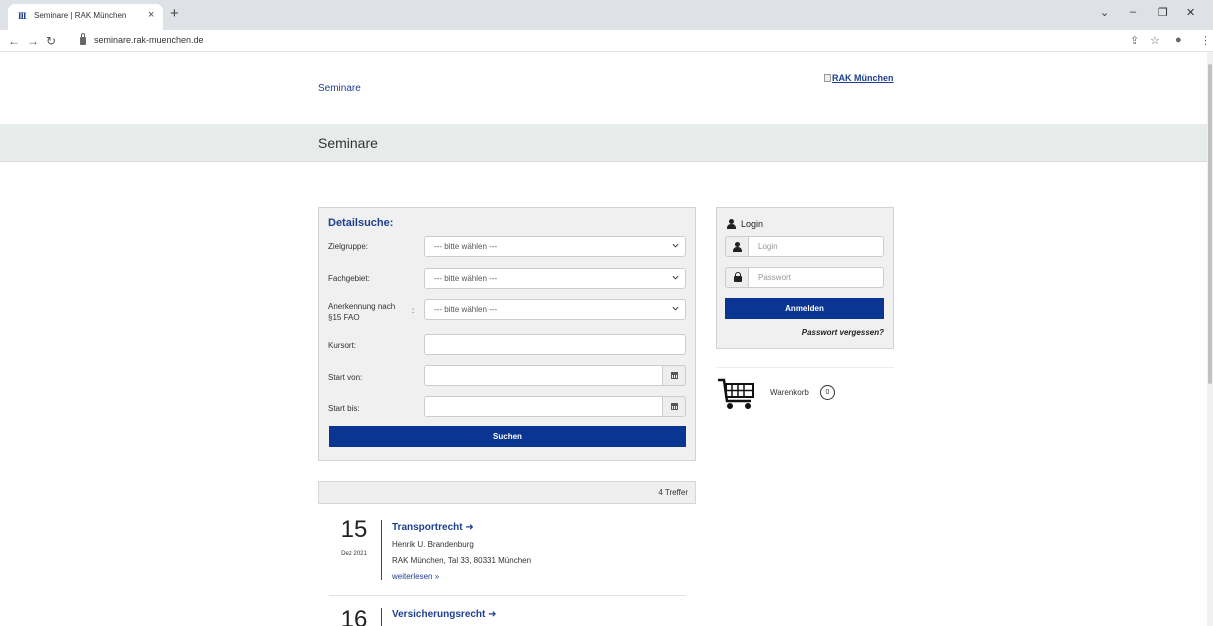  What do you see at coordinates (816, 277) in the screenshot?
I see `password-input: Passwort` at bounding box center [816, 277].